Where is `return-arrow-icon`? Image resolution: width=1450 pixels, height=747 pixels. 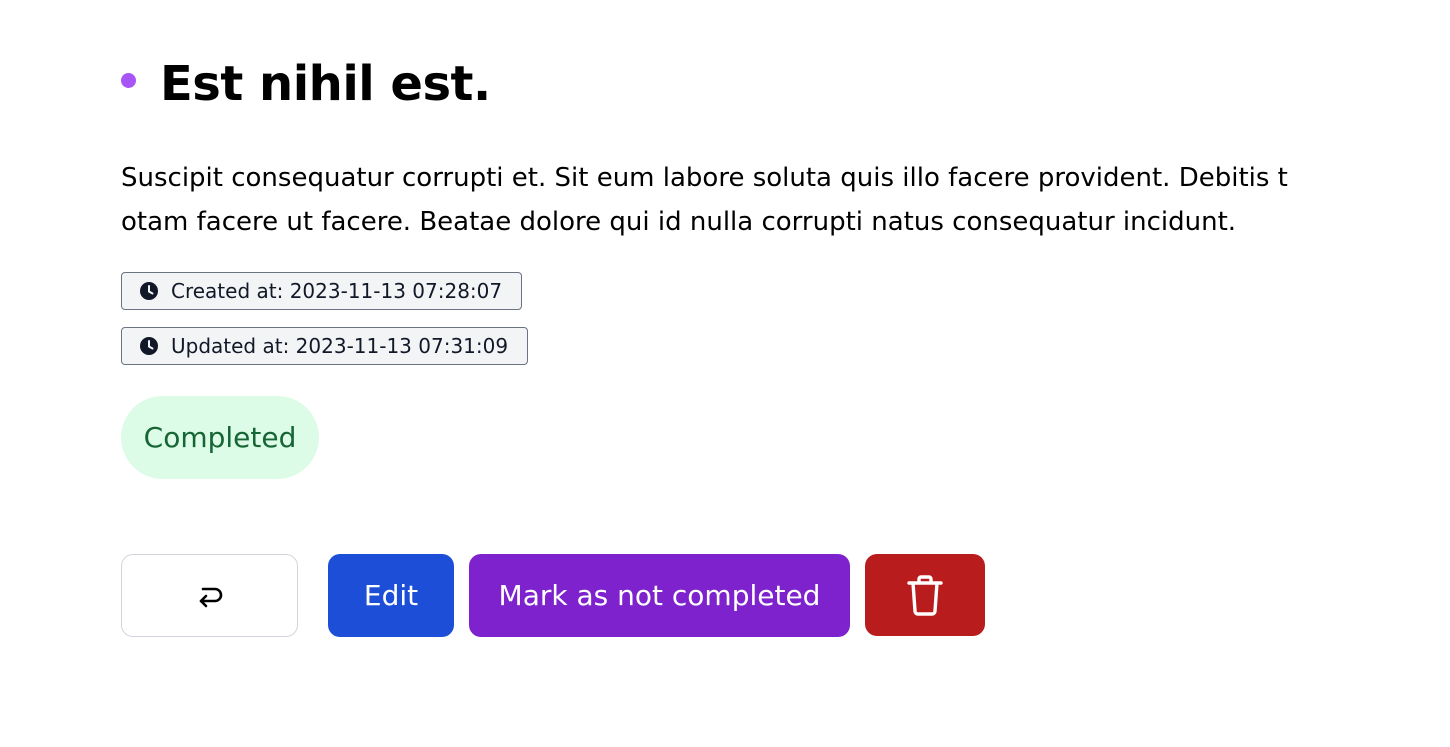
return-arrow-icon is located at coordinates (210, 597).